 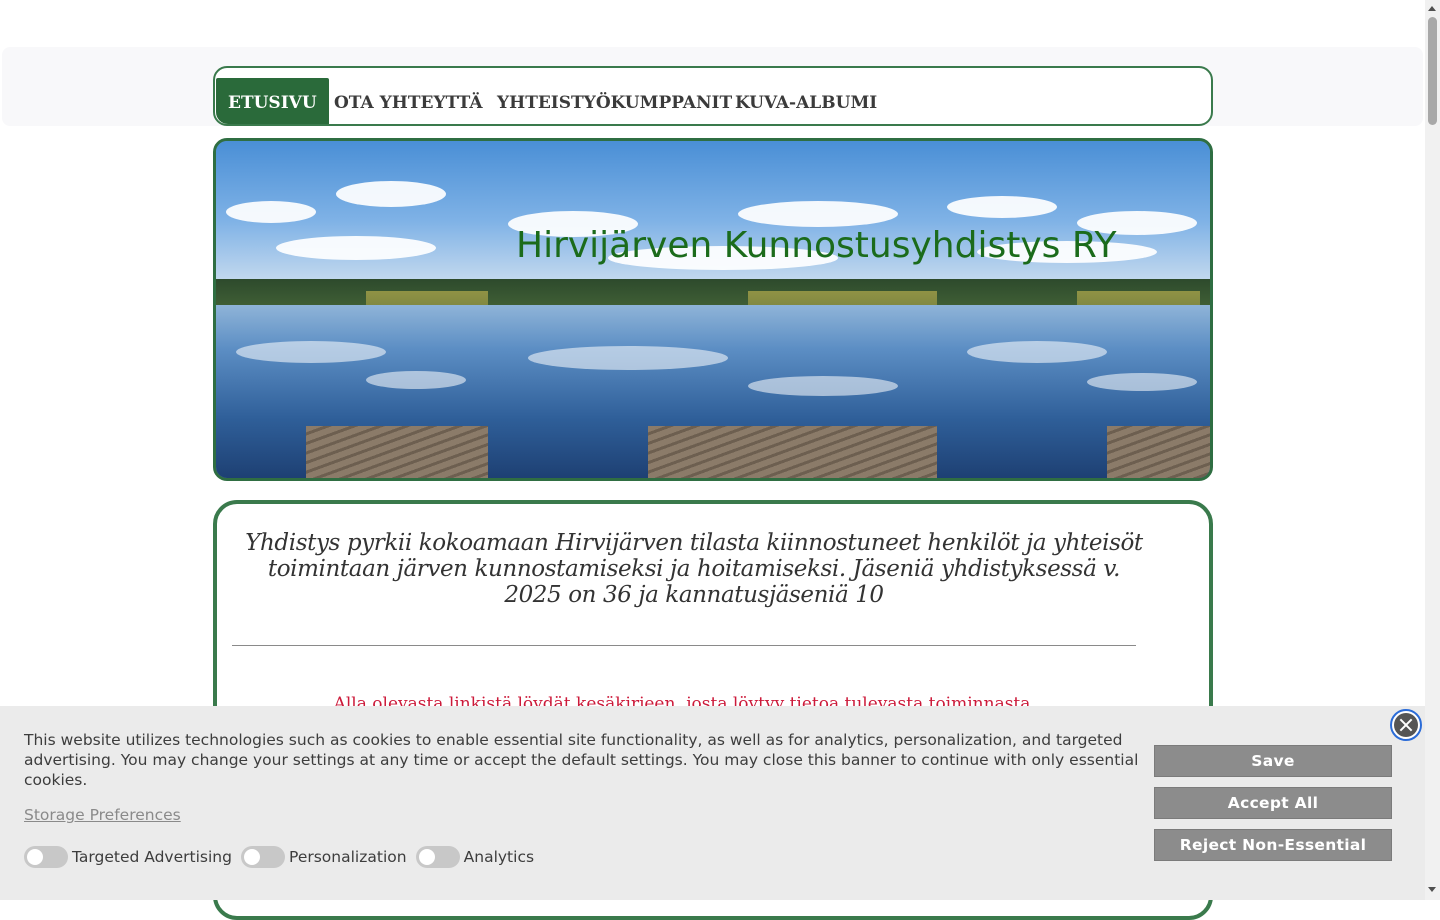 What do you see at coordinates (408, 101) in the screenshot?
I see `nav-item-ota-yhteytta: OTA YHTEYTTÄ` at bounding box center [408, 101].